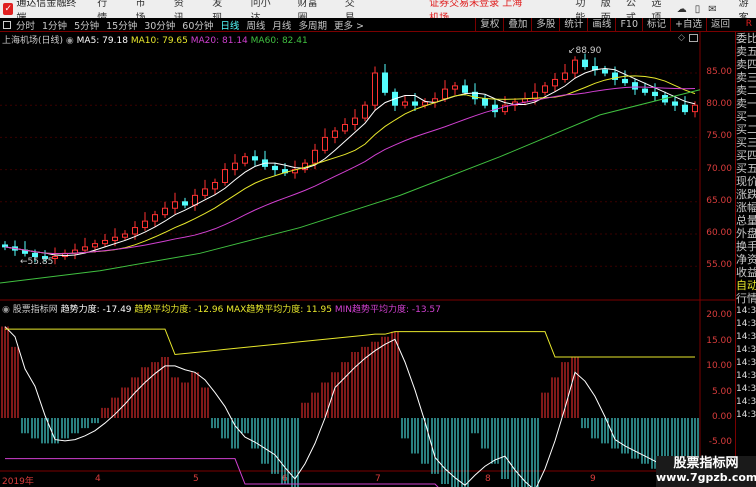  What do you see at coordinates (720, 442) in the screenshot?
I see `indicator-tick: -5.00` at bounding box center [720, 442].